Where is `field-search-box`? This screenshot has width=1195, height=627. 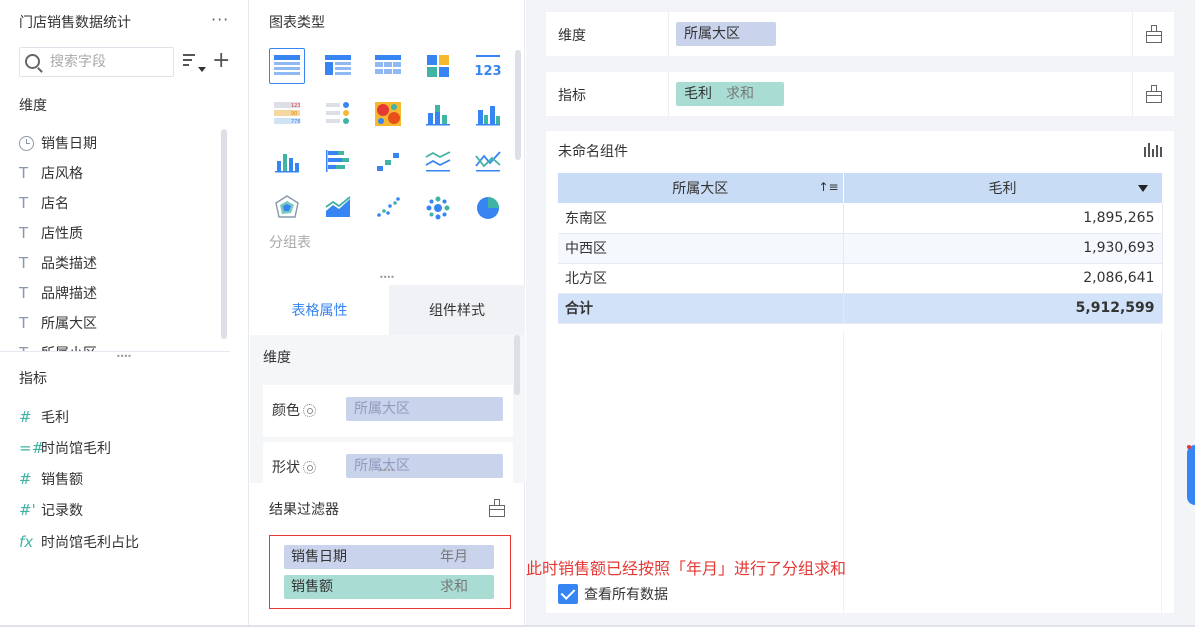 field-search-box is located at coordinates (96, 62).